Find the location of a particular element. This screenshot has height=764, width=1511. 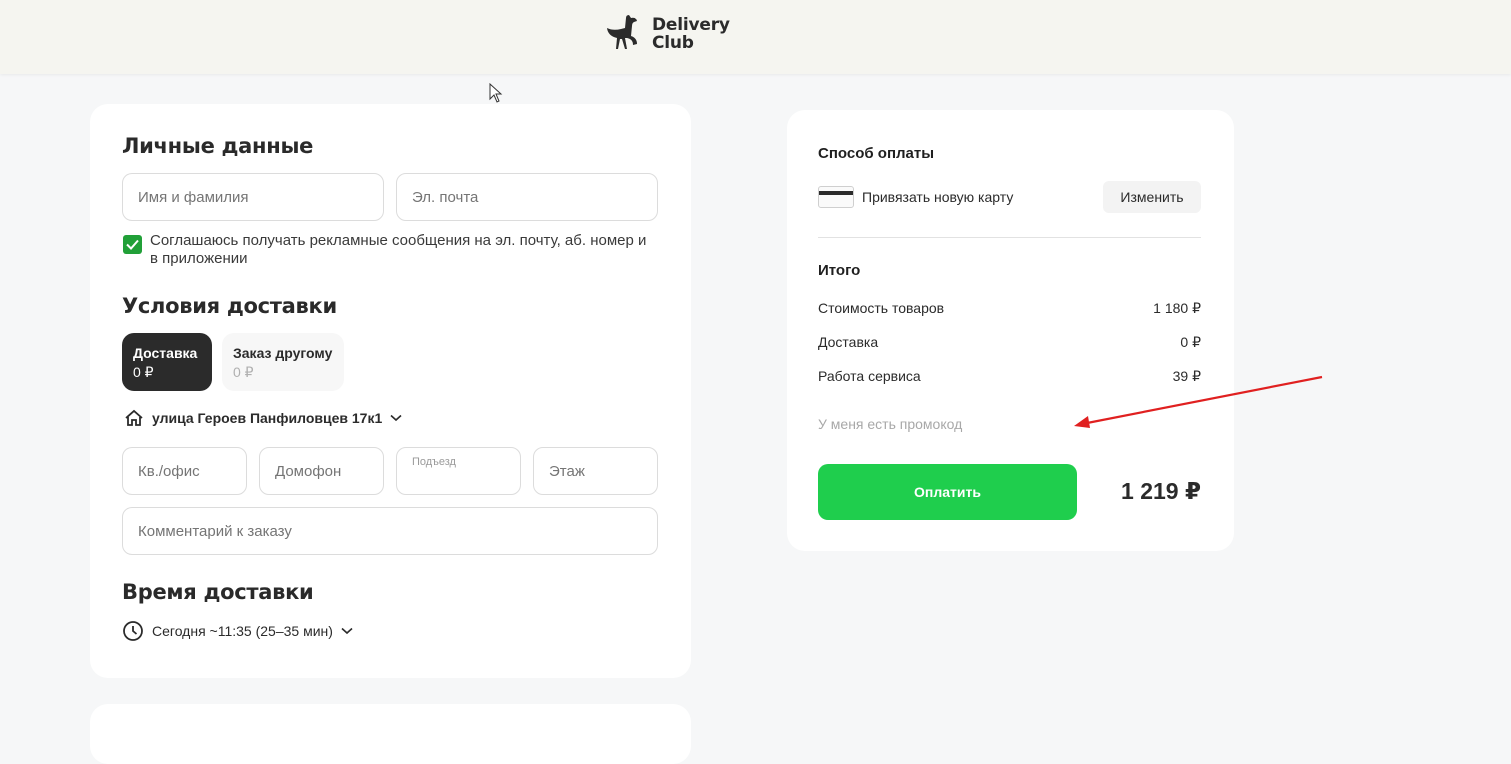

floor-input is located at coordinates (595, 471).